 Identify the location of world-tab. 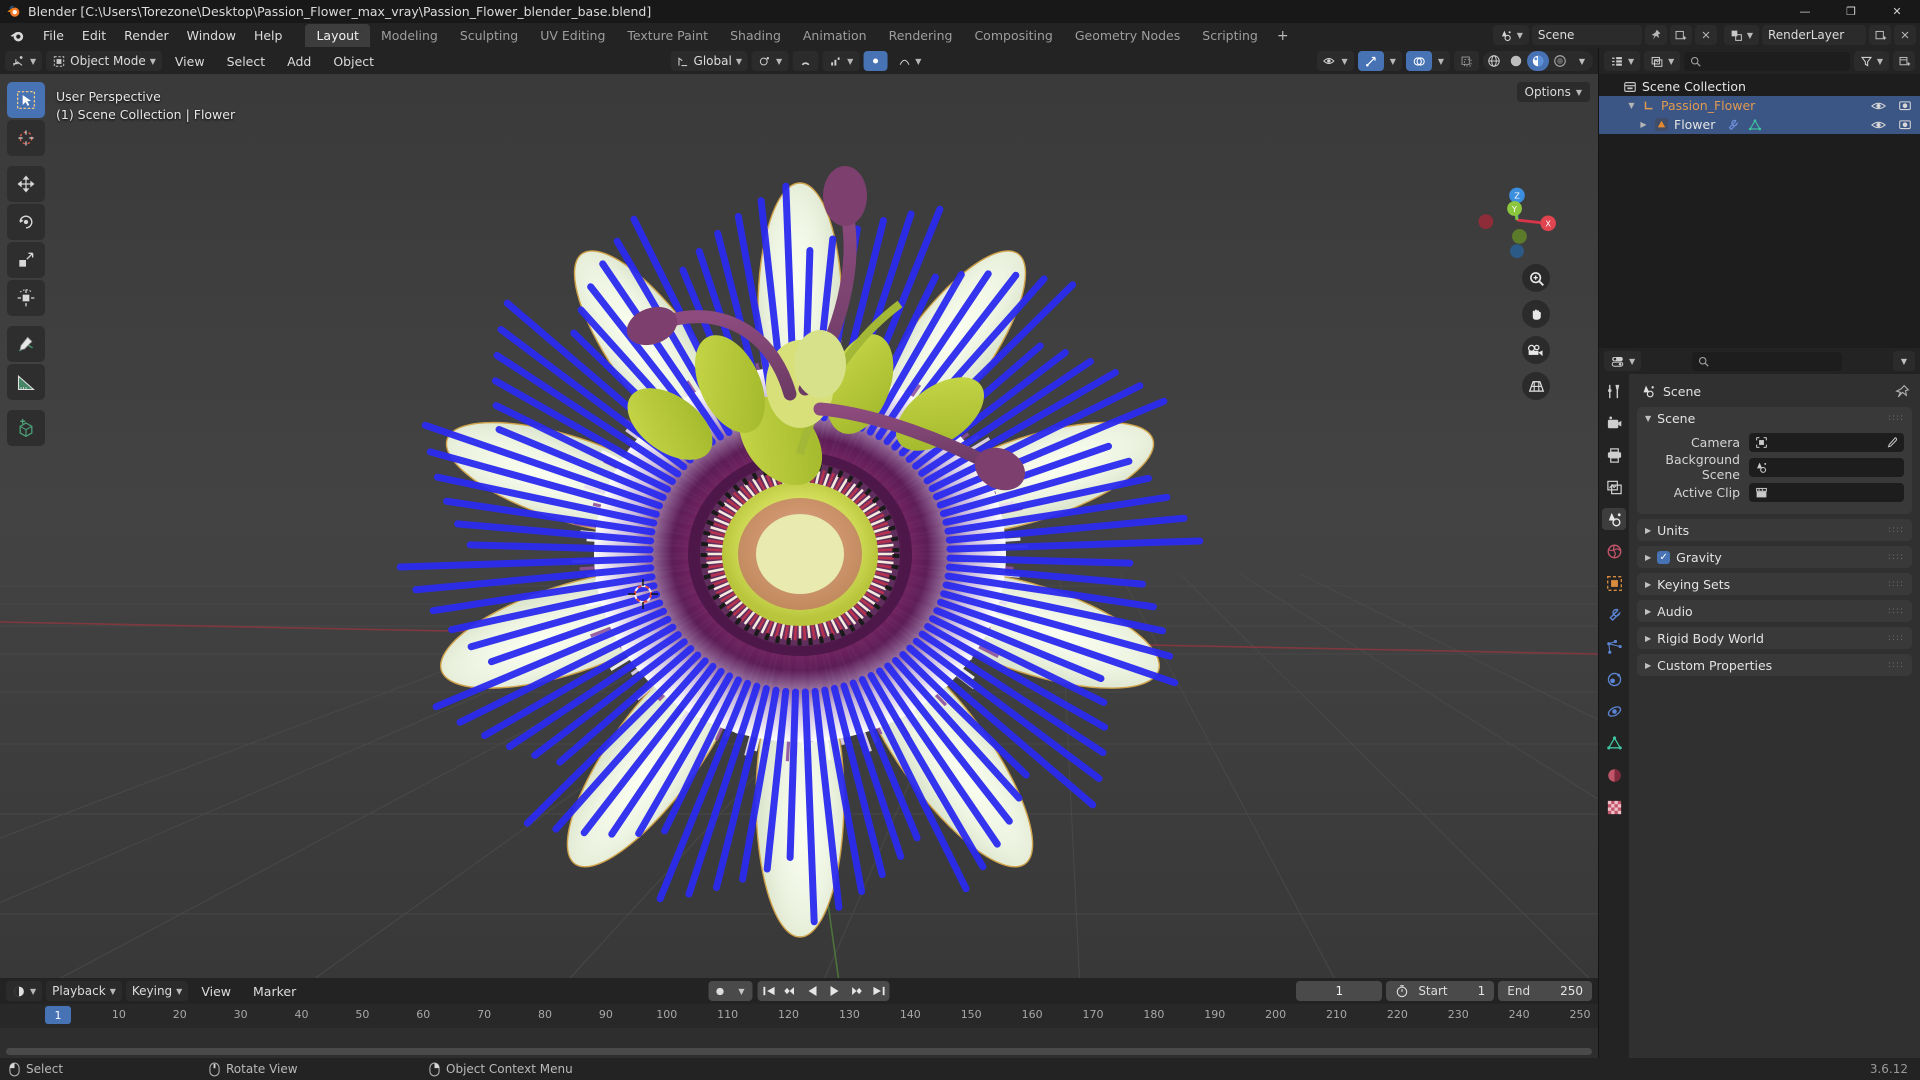
(1614, 551).